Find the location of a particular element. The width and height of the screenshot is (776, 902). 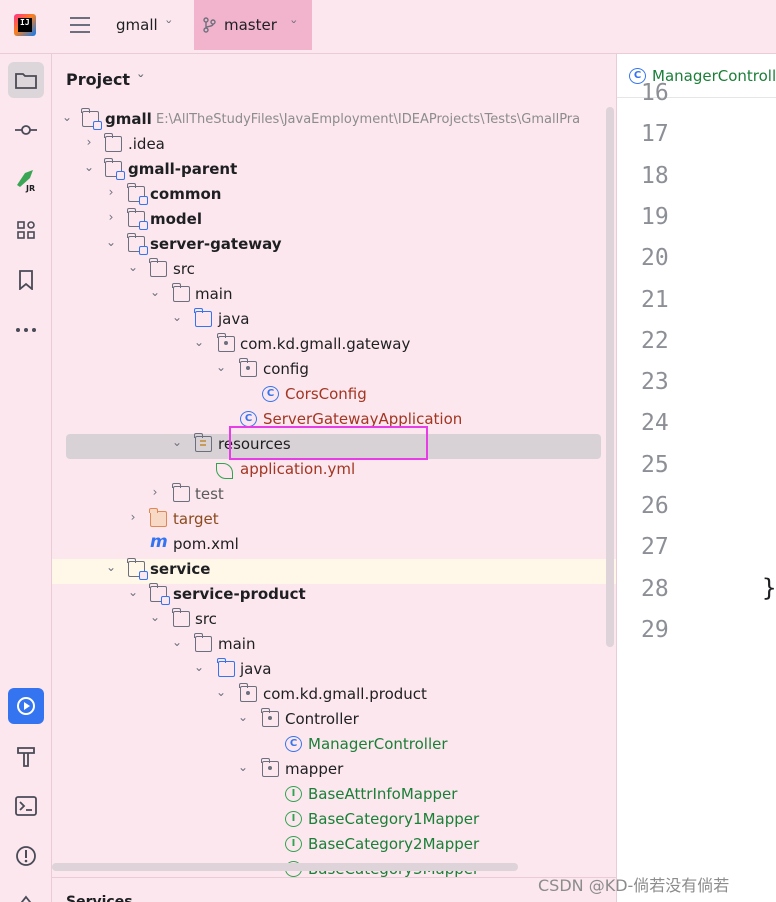

commit-icon is located at coordinates (26, 130).